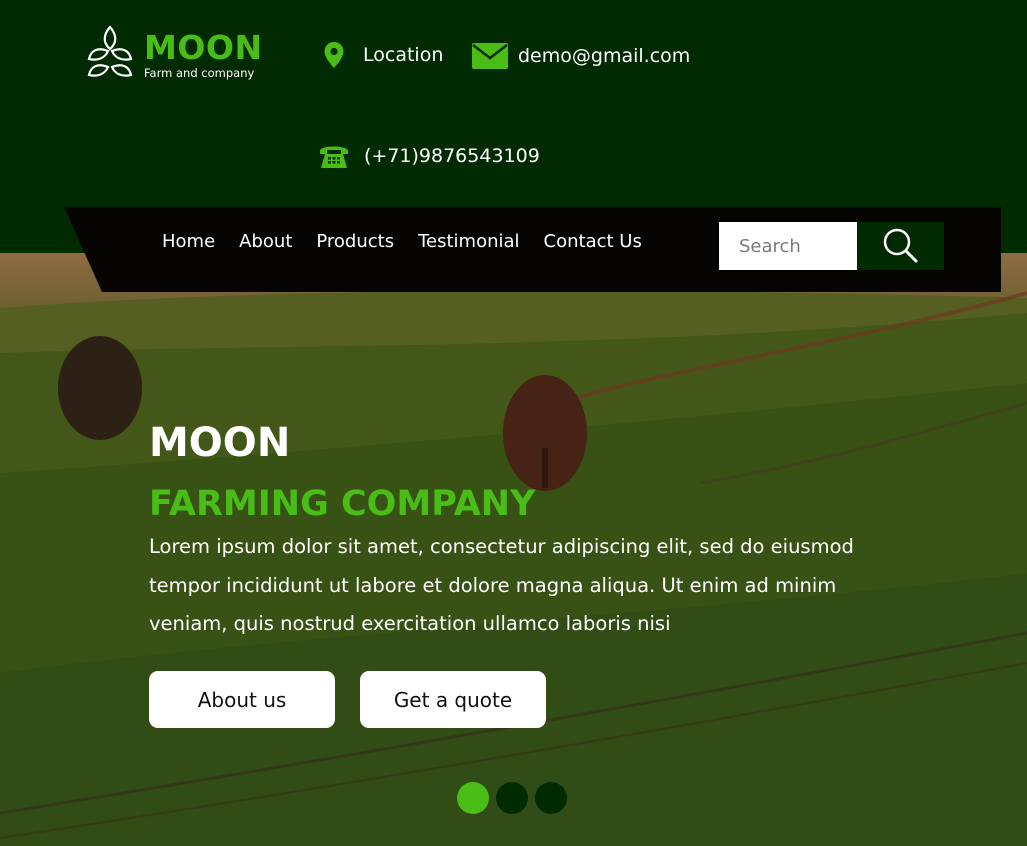  Describe the element at coordinates (265, 241) in the screenshot. I see `nav-about: About` at that location.